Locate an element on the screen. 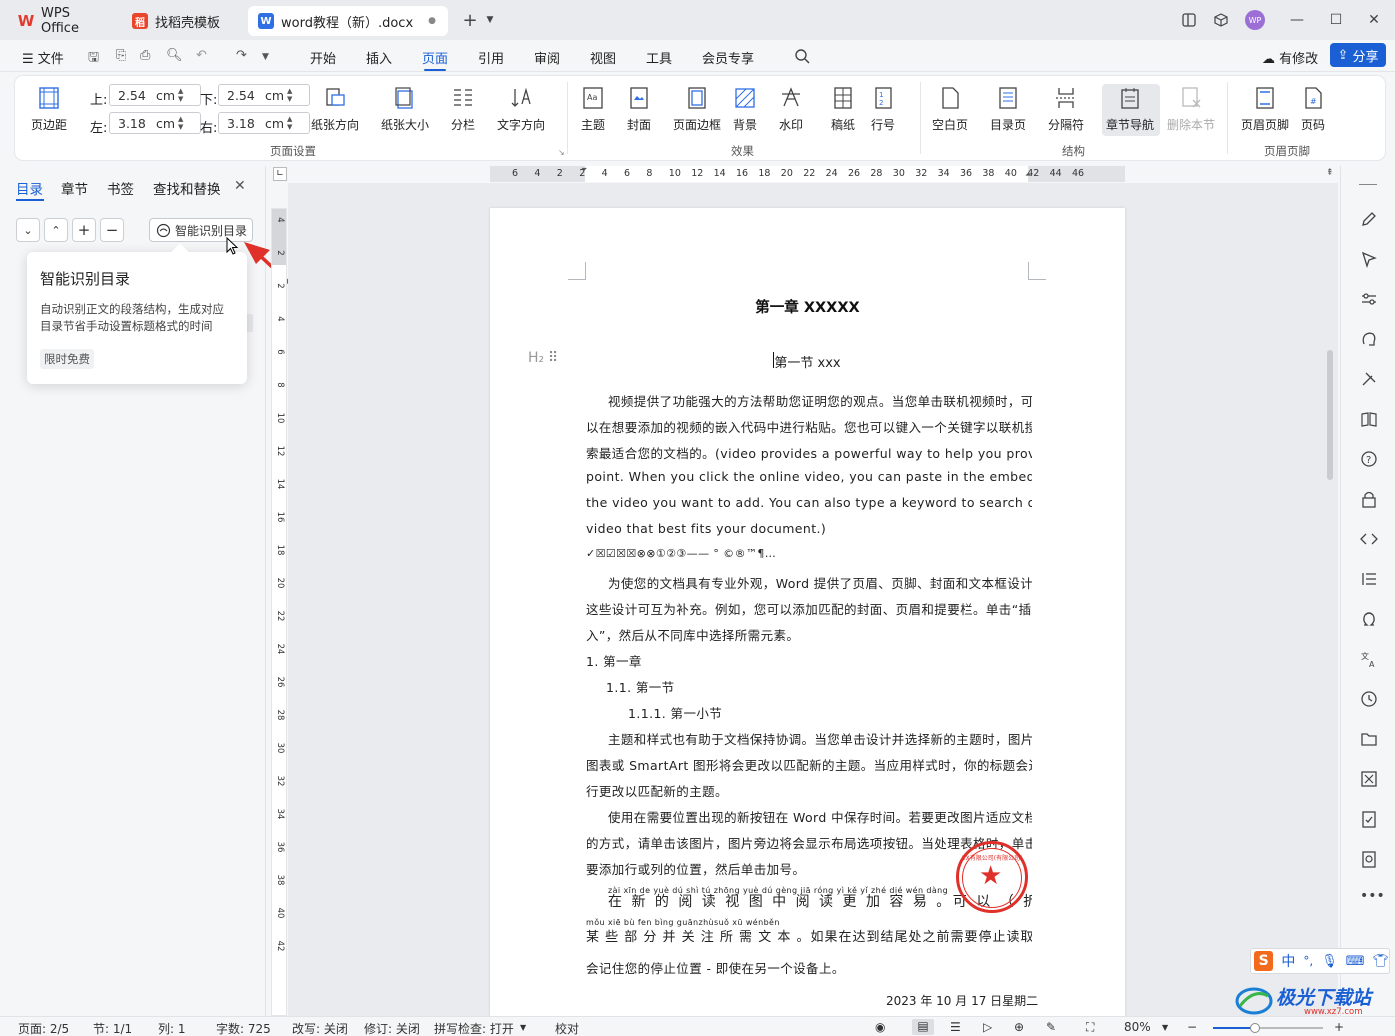  layout-icon is located at coordinates (1189, 20).